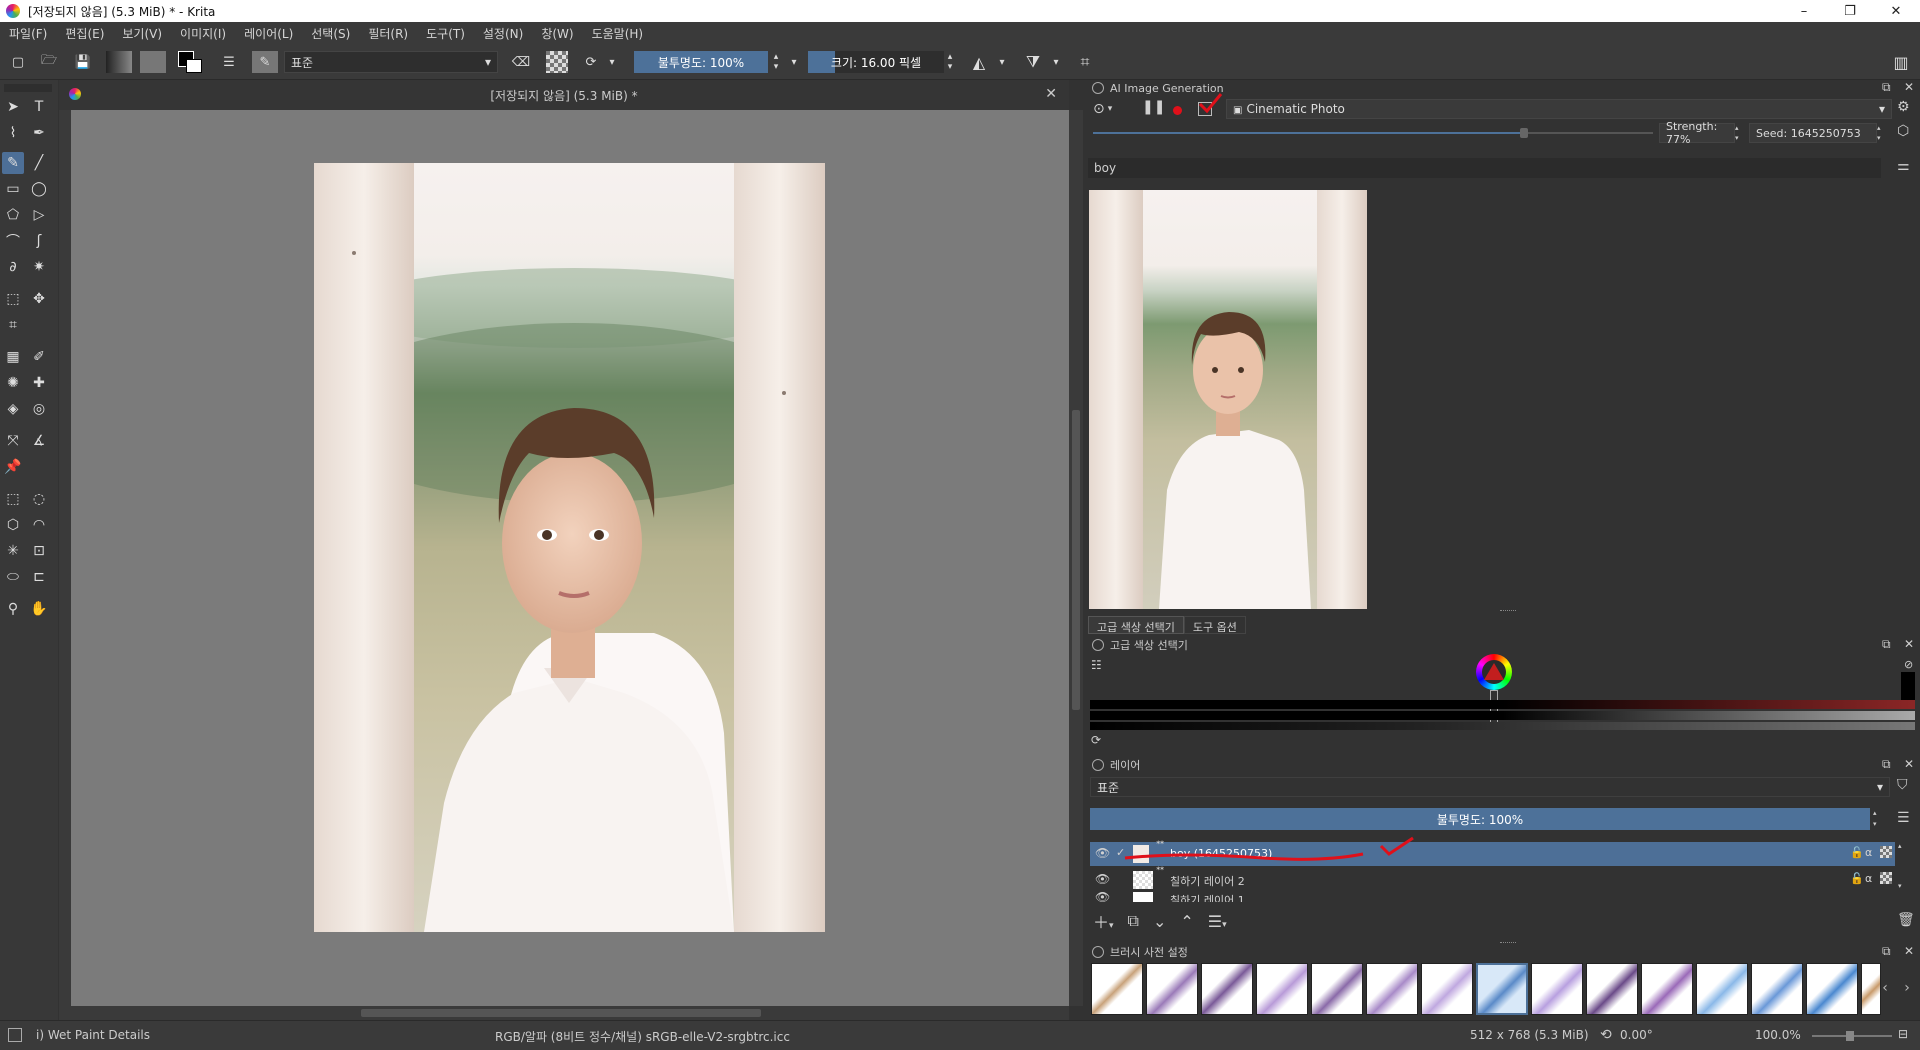 The height and width of the screenshot is (1050, 1920). Describe the element at coordinates (1606, 1035) in the screenshot. I see `rotation-icon: ⟲` at that location.